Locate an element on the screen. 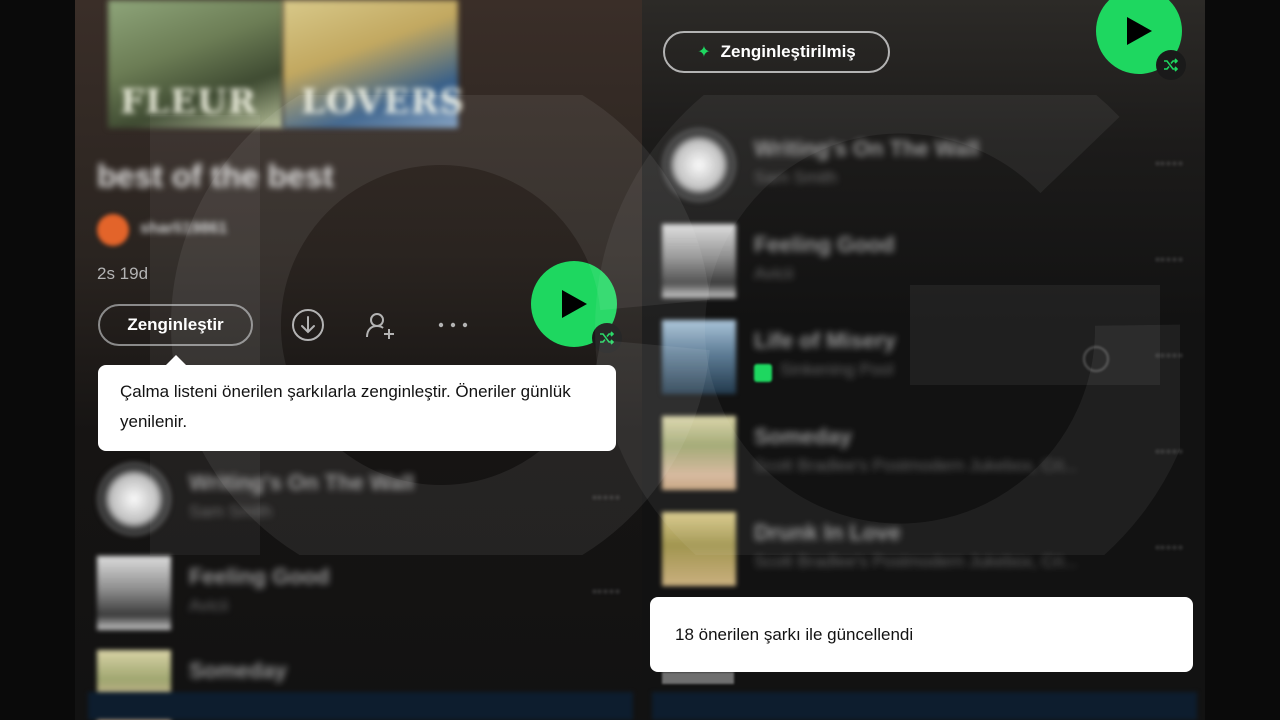  add-collaborator-button is located at coordinates (380, 325).